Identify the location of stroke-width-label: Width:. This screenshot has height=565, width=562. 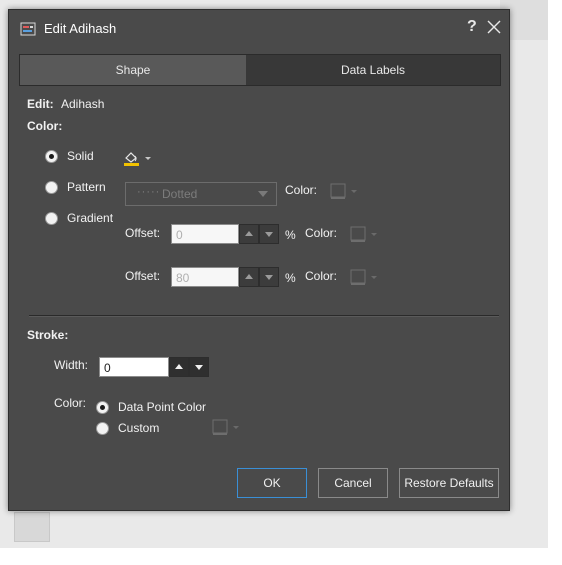
(71, 365).